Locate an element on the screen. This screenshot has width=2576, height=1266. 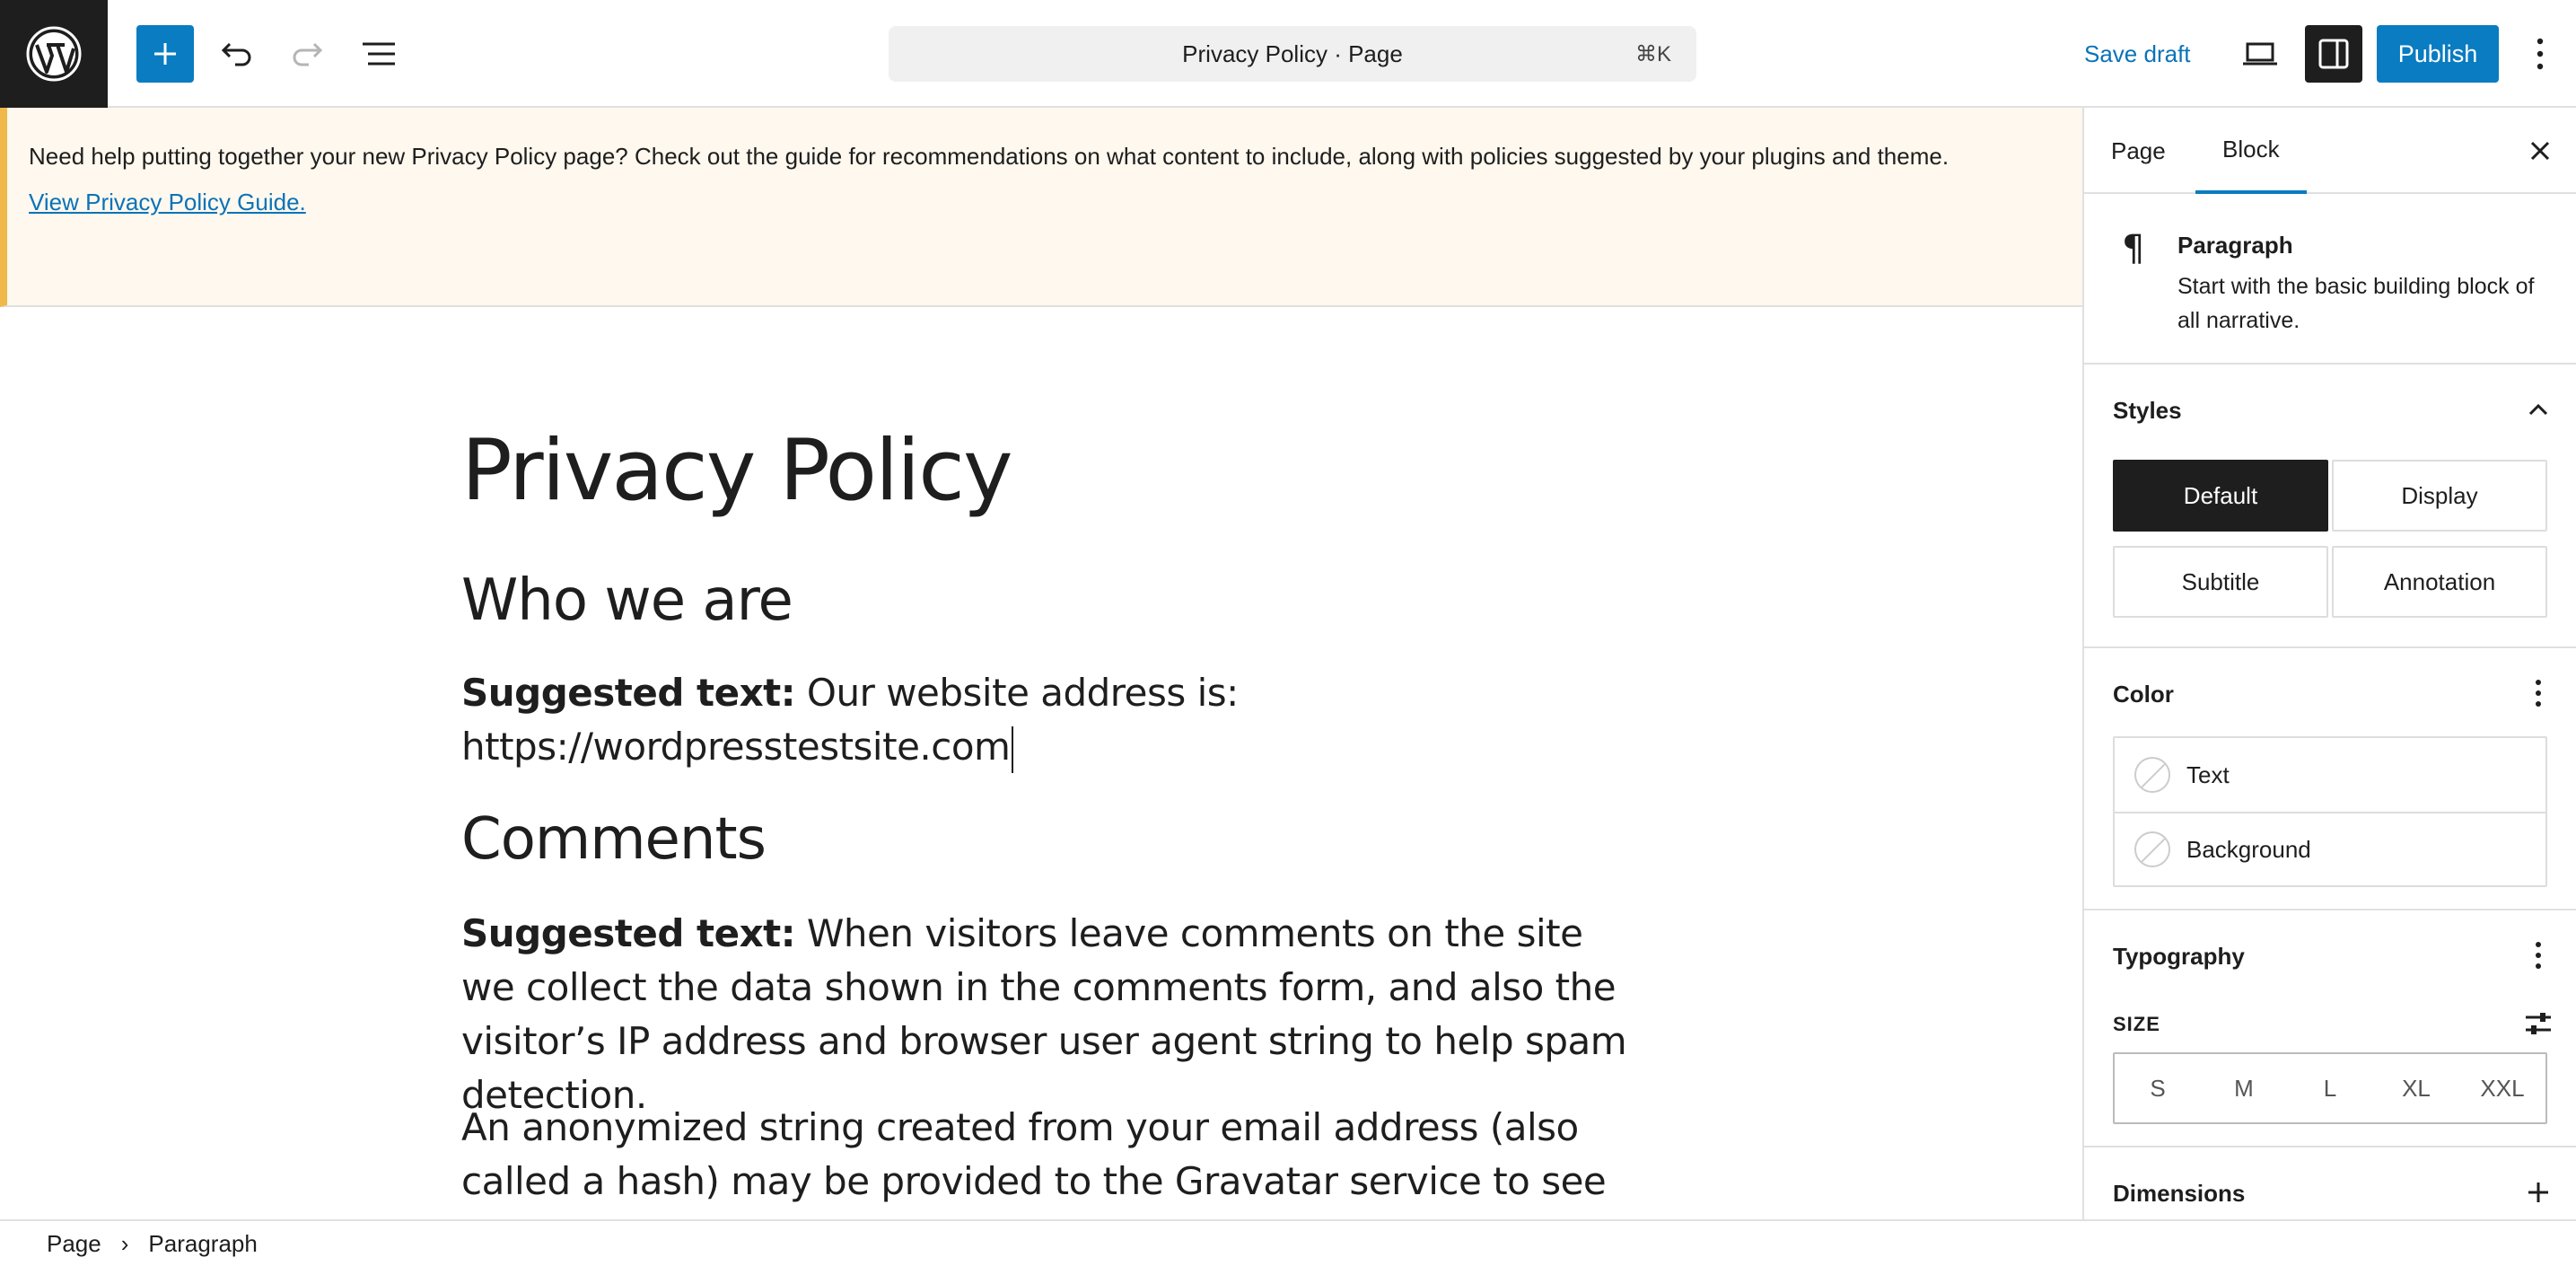
document-overview-icon is located at coordinates (378, 54).